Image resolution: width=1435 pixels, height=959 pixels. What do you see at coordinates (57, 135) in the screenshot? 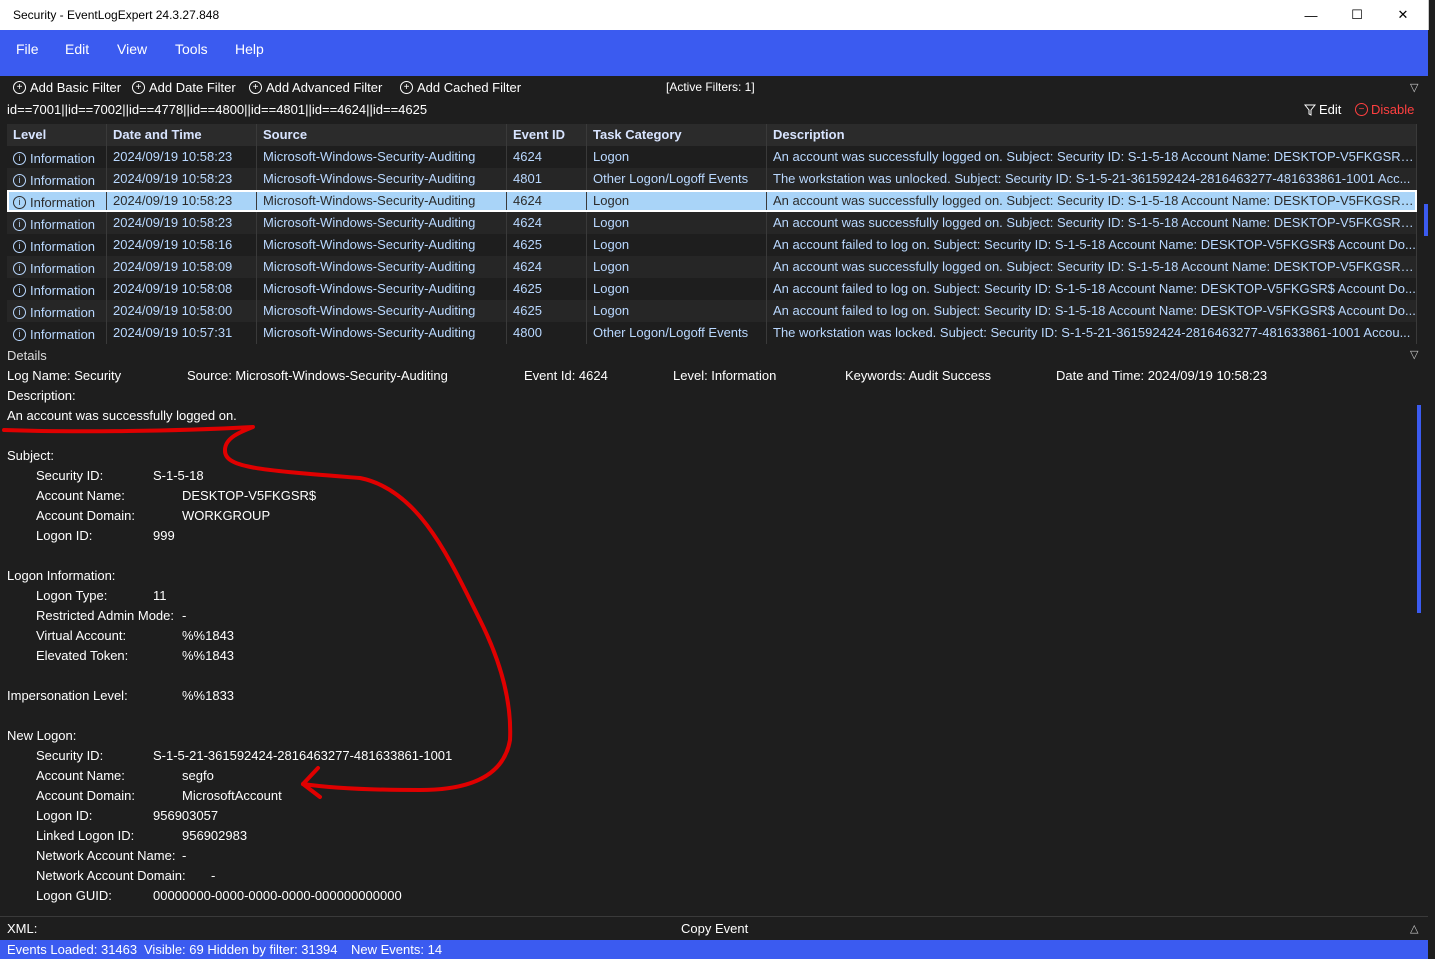
I see `column-header-level: Level` at bounding box center [57, 135].